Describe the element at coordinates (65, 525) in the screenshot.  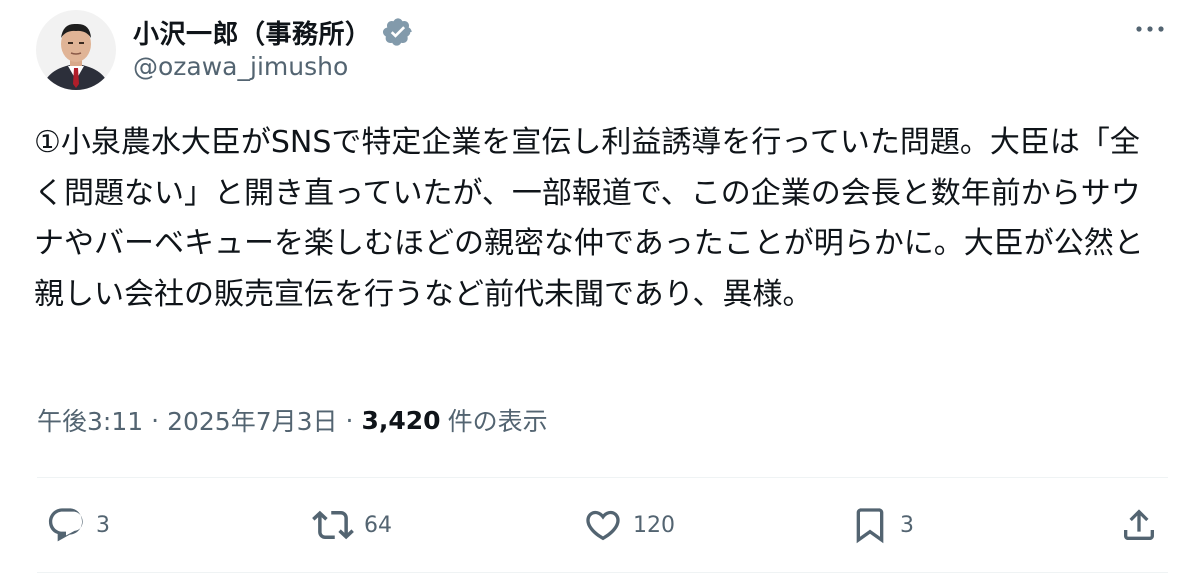
I see `reply-icon` at that location.